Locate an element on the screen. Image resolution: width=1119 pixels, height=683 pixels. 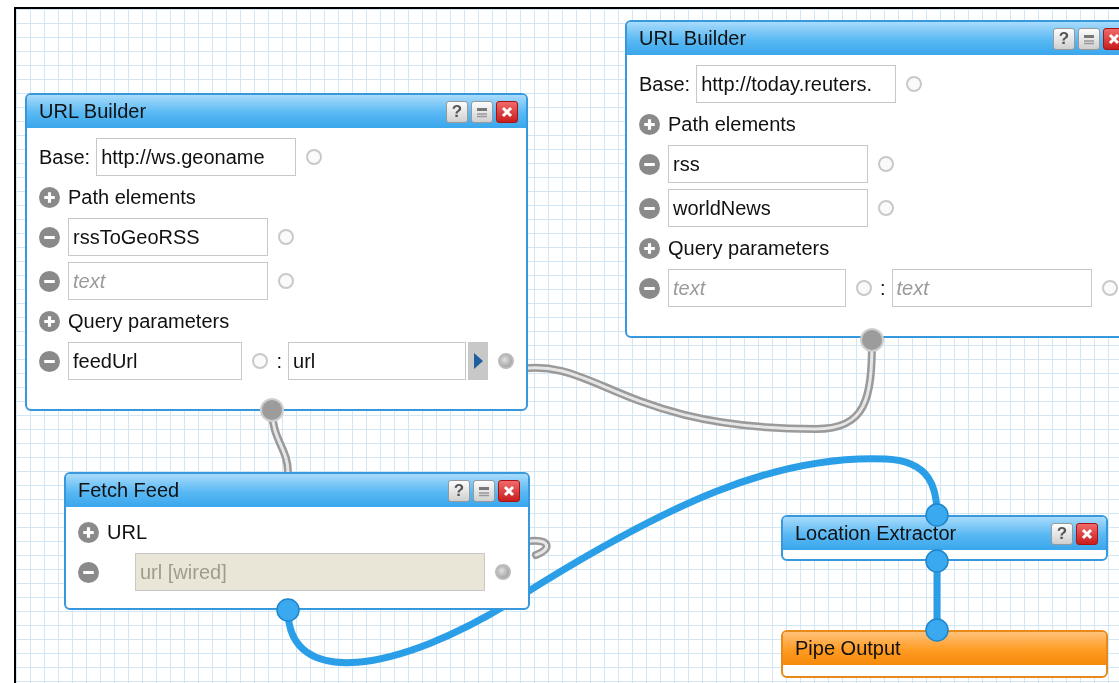
text-field: rssToGeoRSS is located at coordinates (168, 237).